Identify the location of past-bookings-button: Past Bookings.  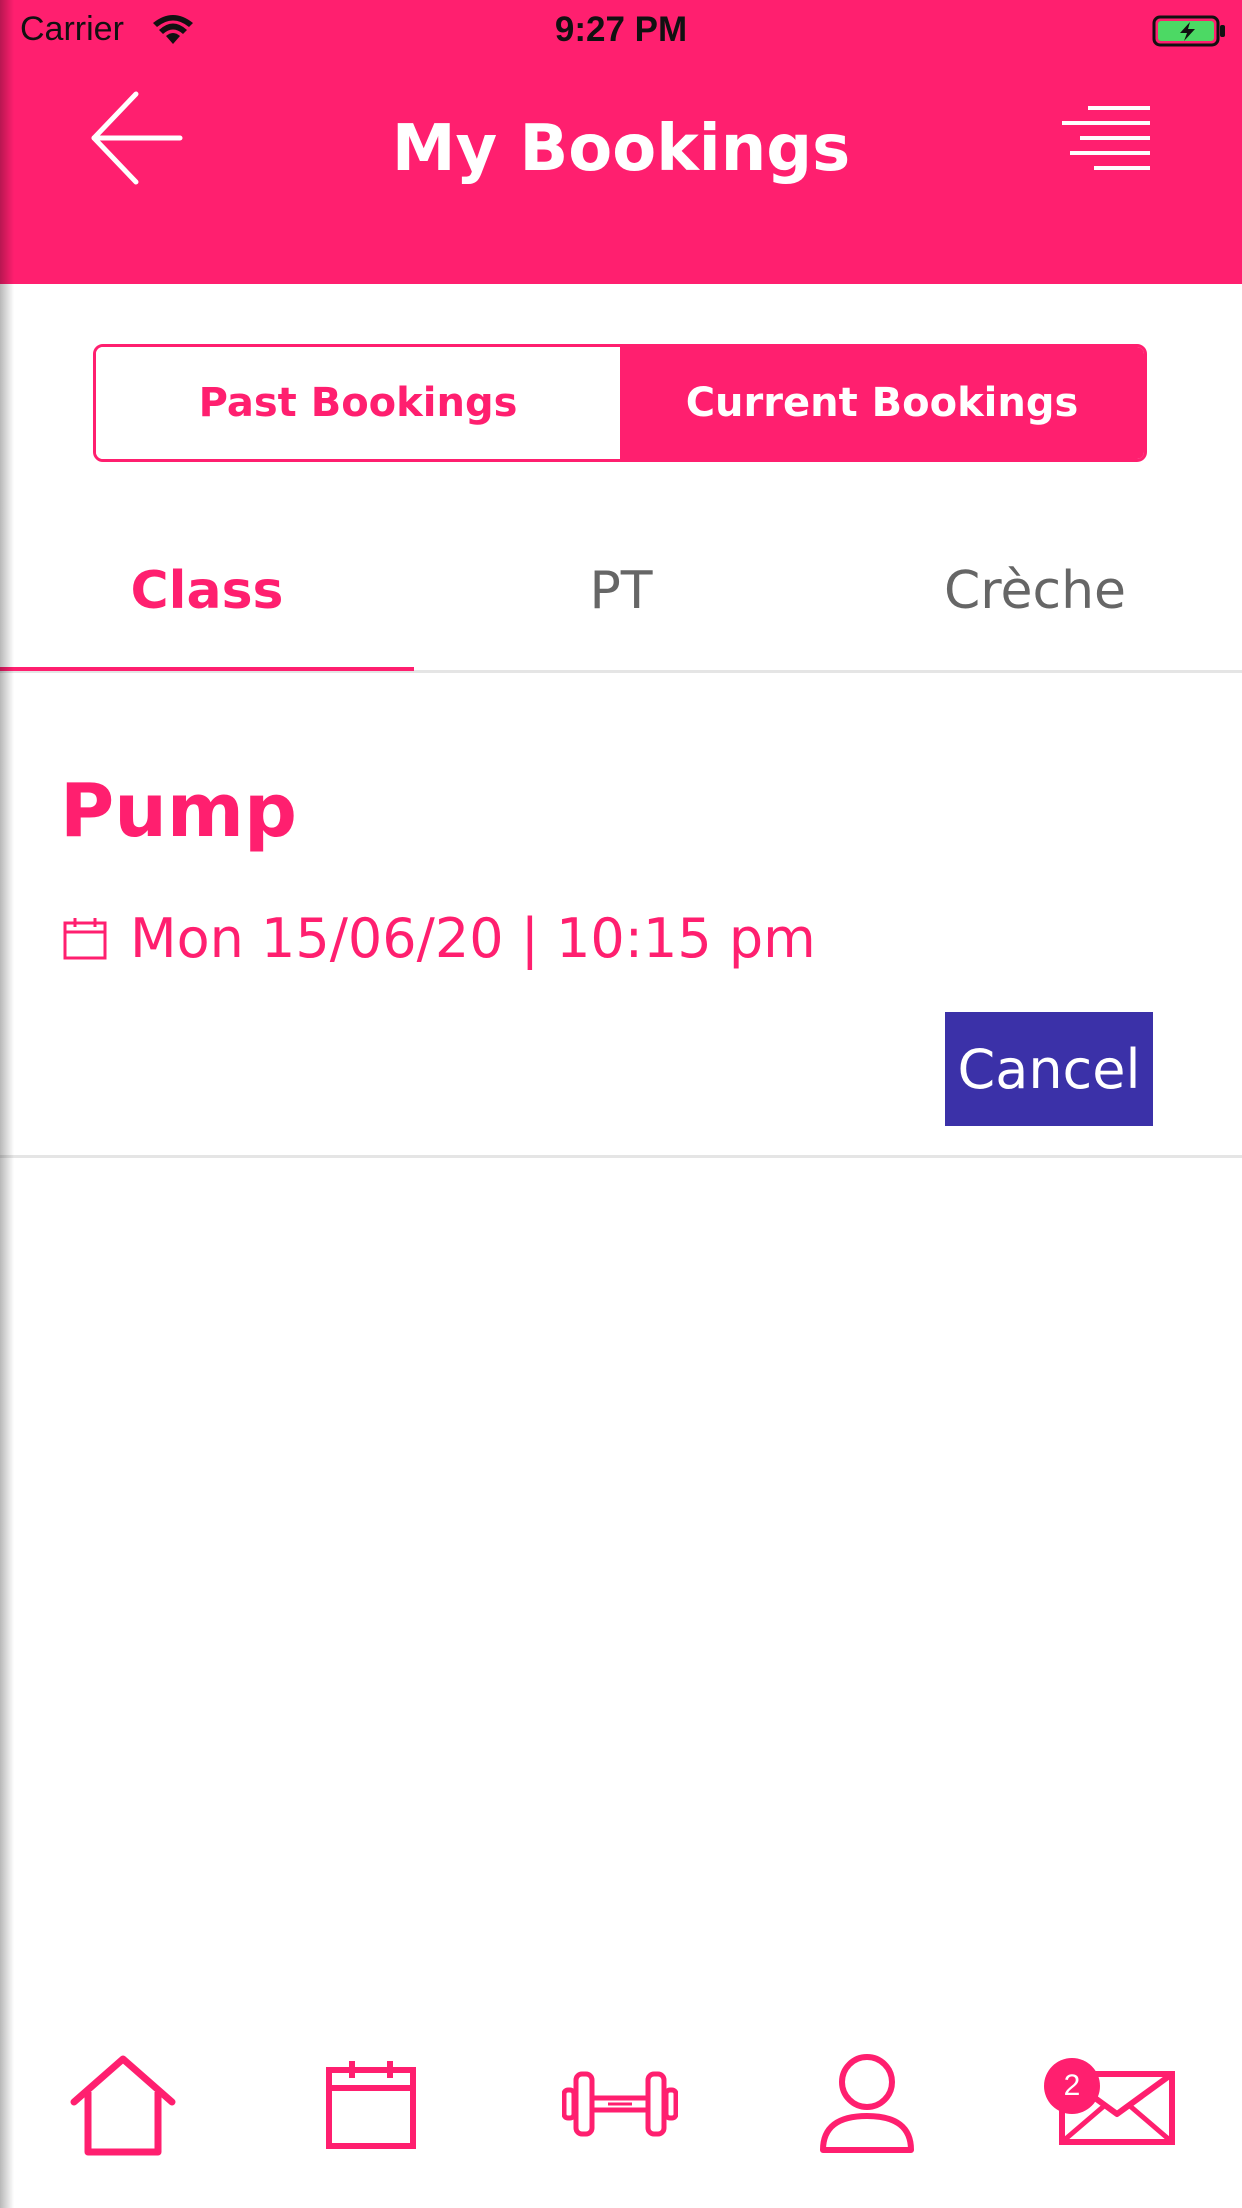
(358, 403).